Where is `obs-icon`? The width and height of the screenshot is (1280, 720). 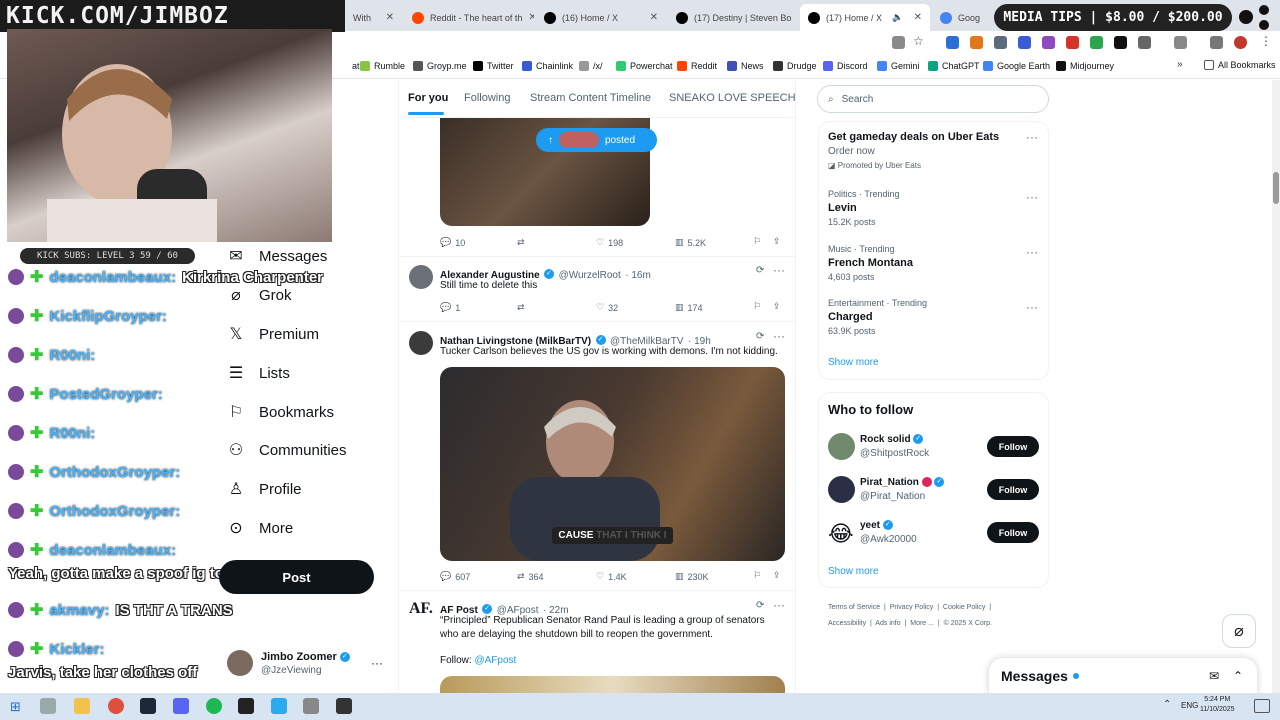 obs-icon is located at coordinates (344, 706).